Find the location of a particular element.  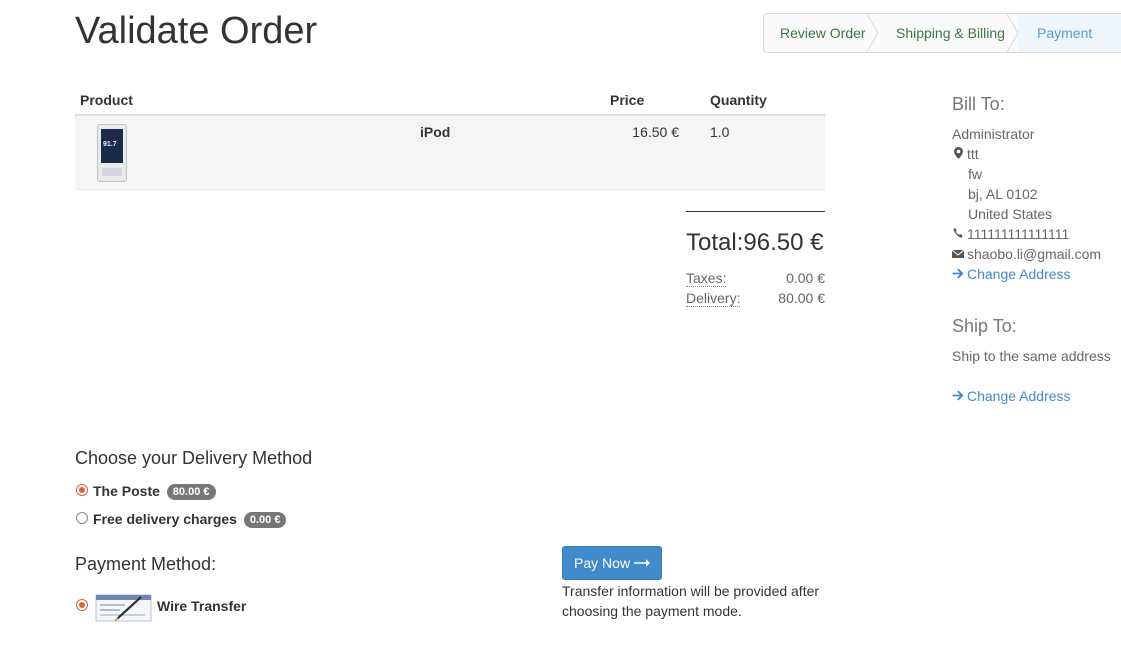

total-label: Total: is located at coordinates (715, 242).